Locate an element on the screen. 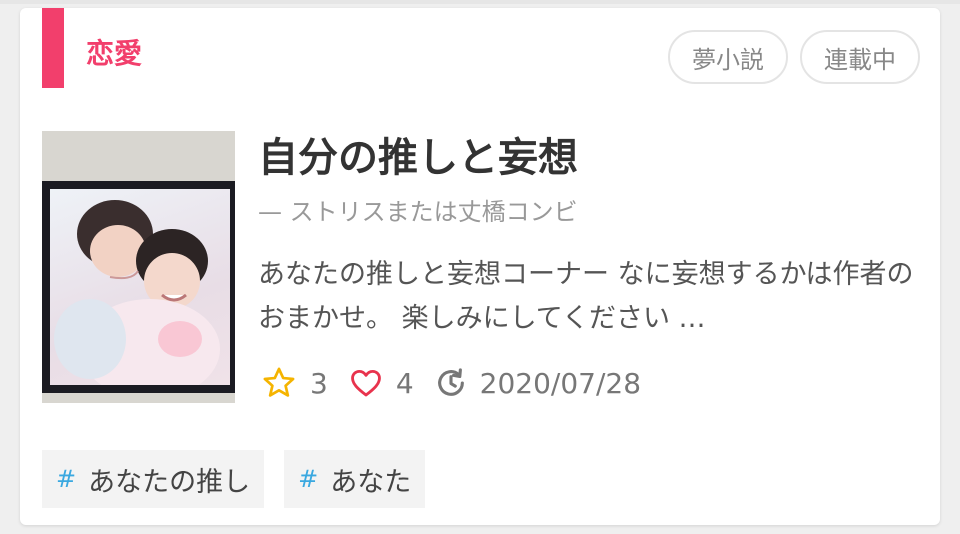  top-divider is located at coordinates (480, 2).